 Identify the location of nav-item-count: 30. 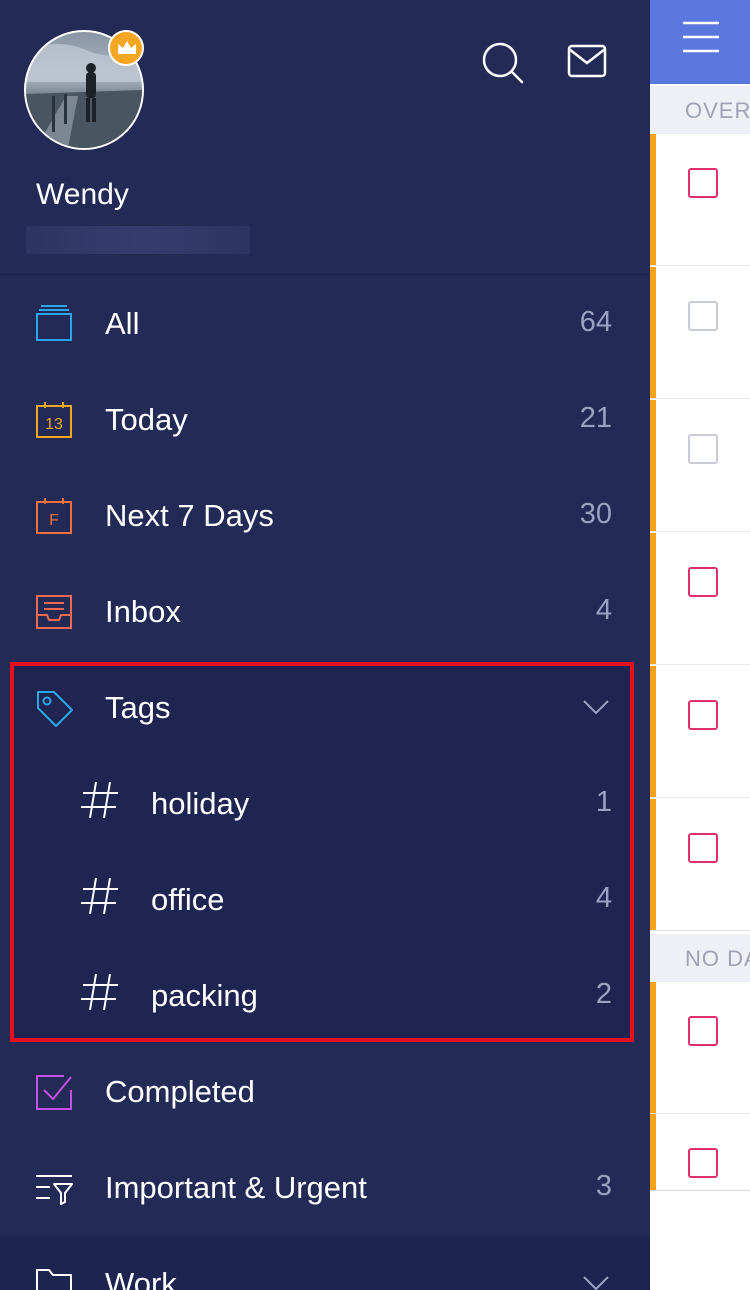
(595, 514).